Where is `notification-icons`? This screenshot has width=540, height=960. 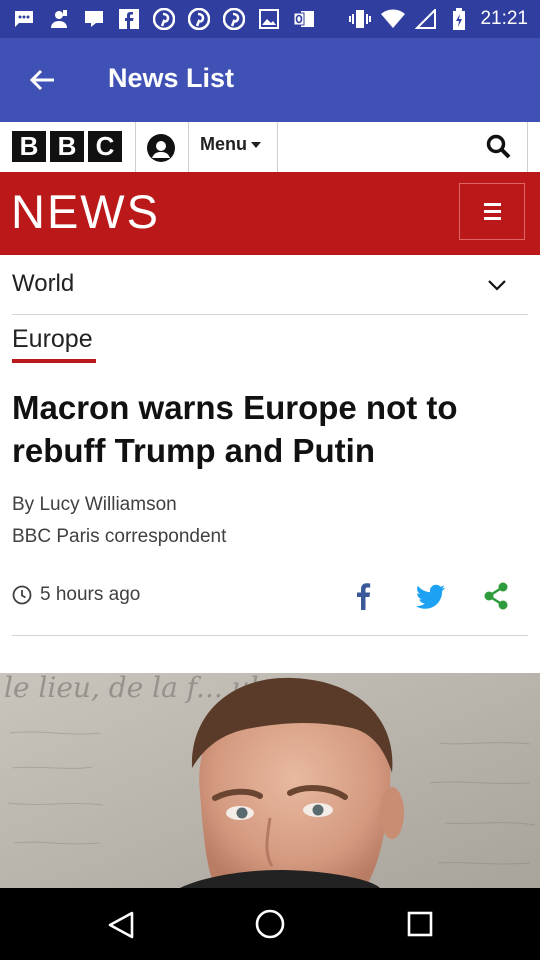 notification-icons is located at coordinates (164, 19).